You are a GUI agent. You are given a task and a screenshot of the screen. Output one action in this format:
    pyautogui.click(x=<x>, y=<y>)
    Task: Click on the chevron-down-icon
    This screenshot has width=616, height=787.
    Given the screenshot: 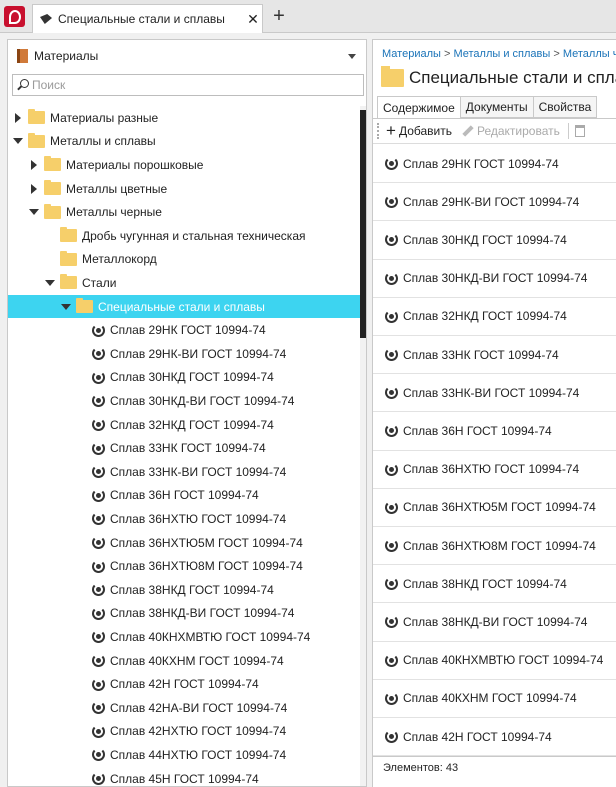 What is the action you would take?
    pyautogui.click(x=352, y=56)
    